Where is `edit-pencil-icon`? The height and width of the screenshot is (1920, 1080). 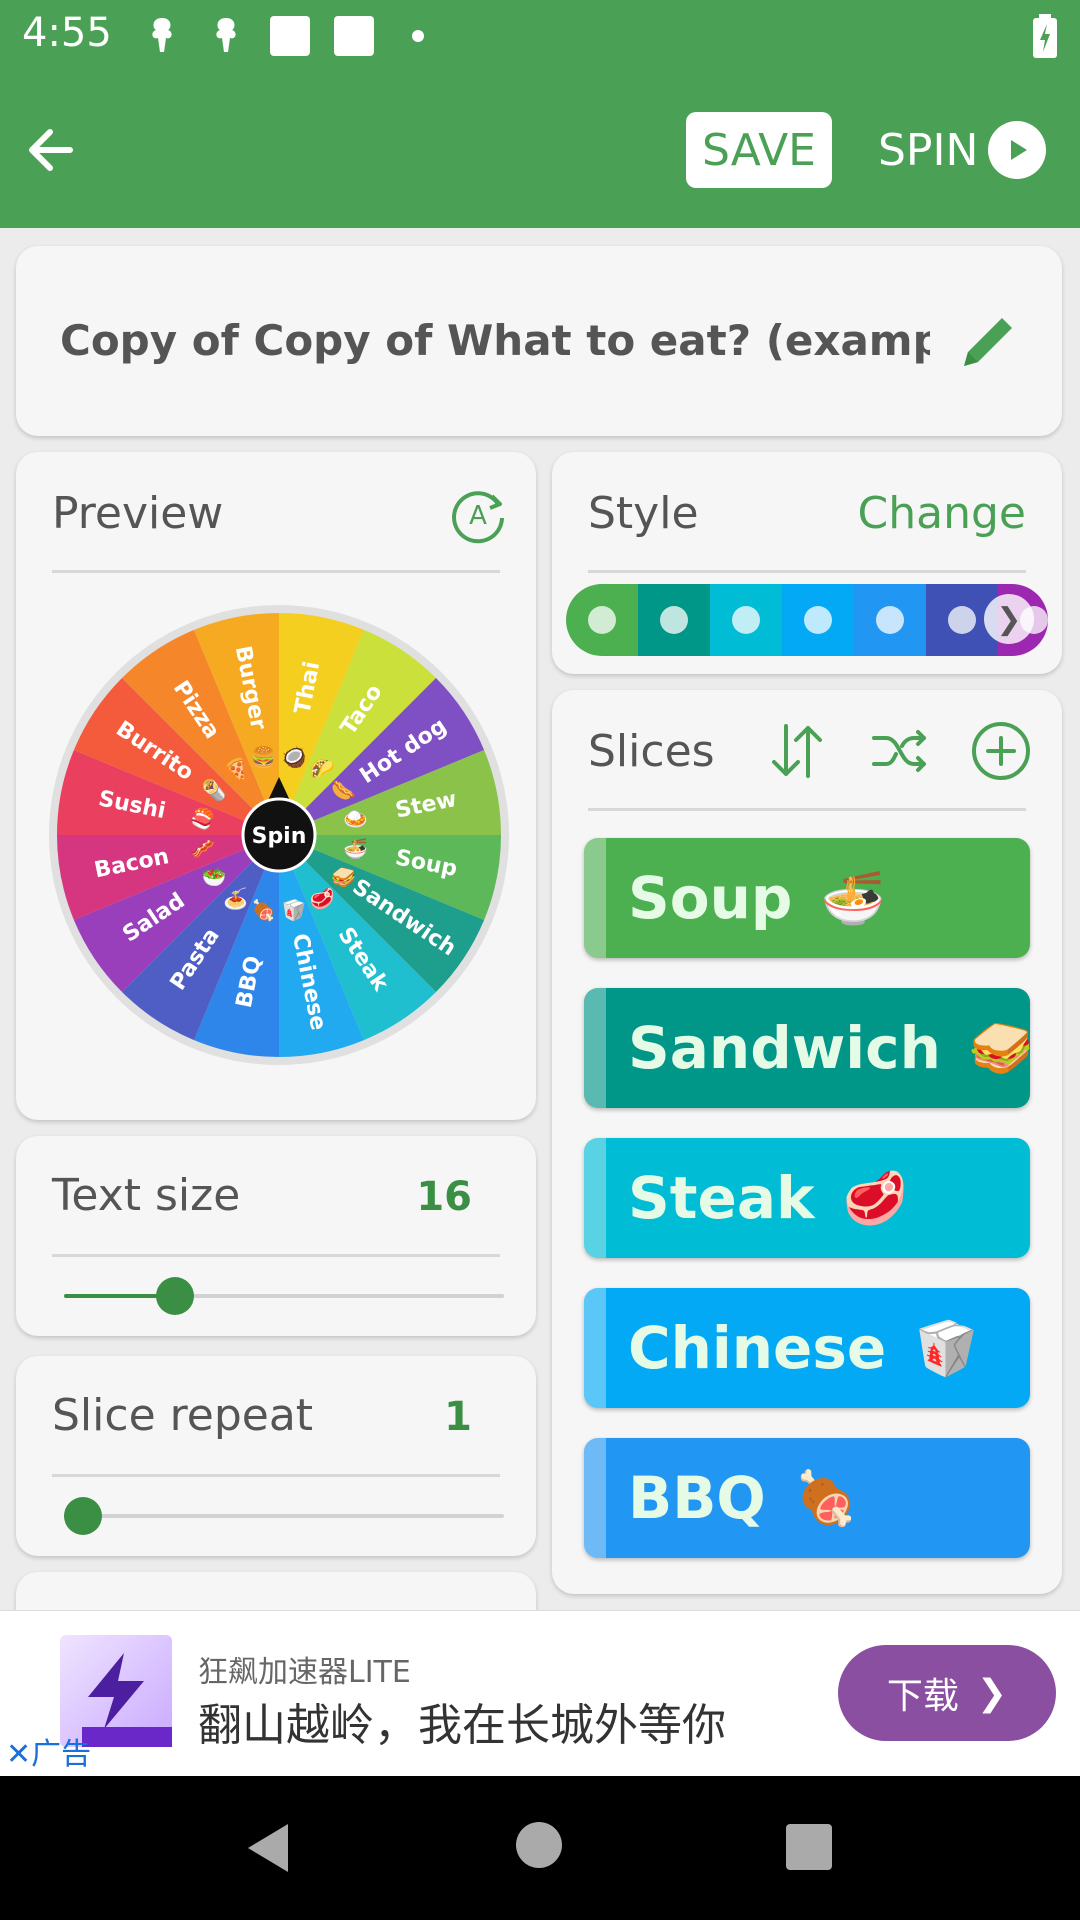
edit-pencil-icon is located at coordinates (987, 343).